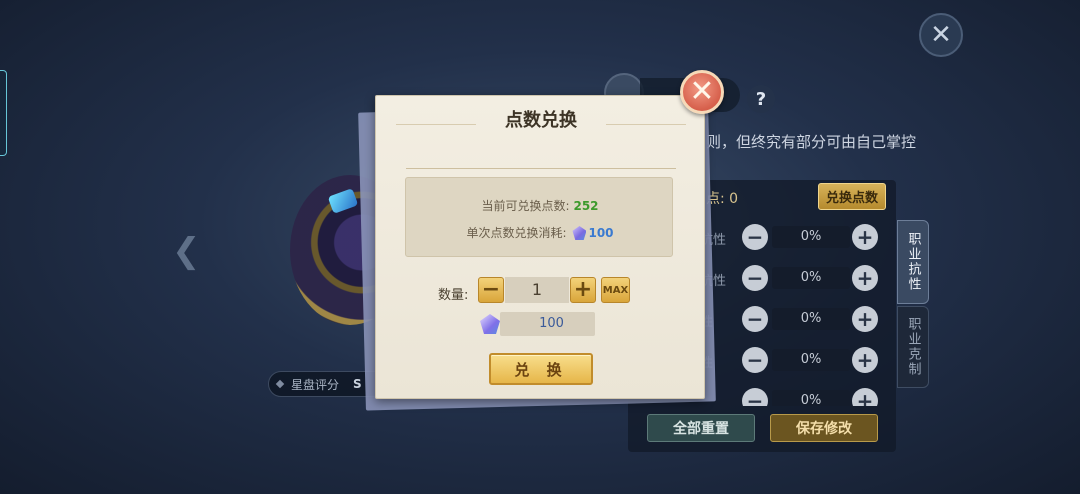 Image resolution: width=1080 pixels, height=494 pixels. What do you see at coordinates (357, 384) in the screenshot?
I see `star-rating-value: S` at bounding box center [357, 384].